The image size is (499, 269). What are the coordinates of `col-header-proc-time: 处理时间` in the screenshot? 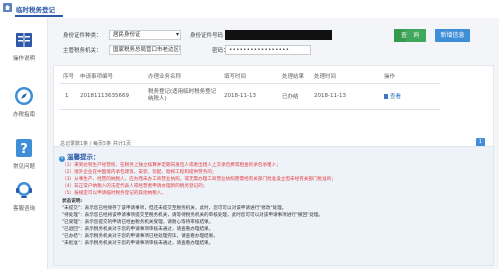 It's located at (349, 76).